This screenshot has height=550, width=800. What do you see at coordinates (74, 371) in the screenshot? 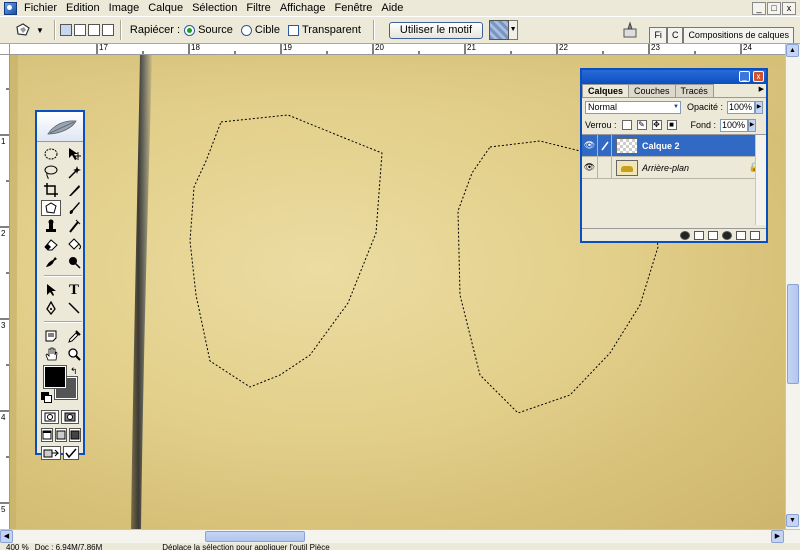
I see `swap-colors-icon: ↰` at bounding box center [74, 371].